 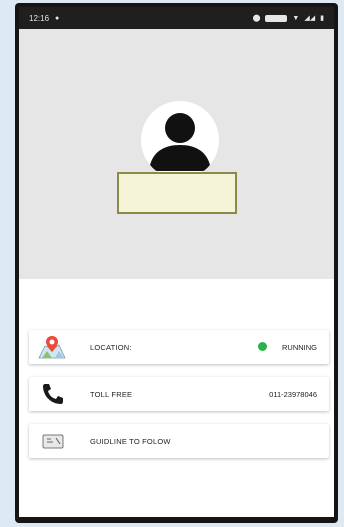 I want to click on toll-free-number: 011-23978046, so click(x=293, y=394).